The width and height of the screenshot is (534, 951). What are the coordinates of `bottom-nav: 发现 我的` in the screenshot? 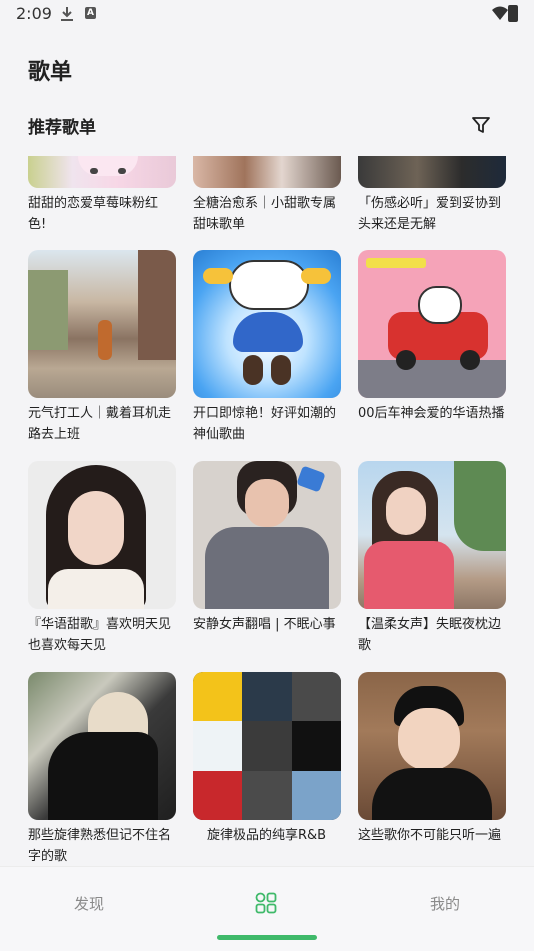 It's located at (267, 908).